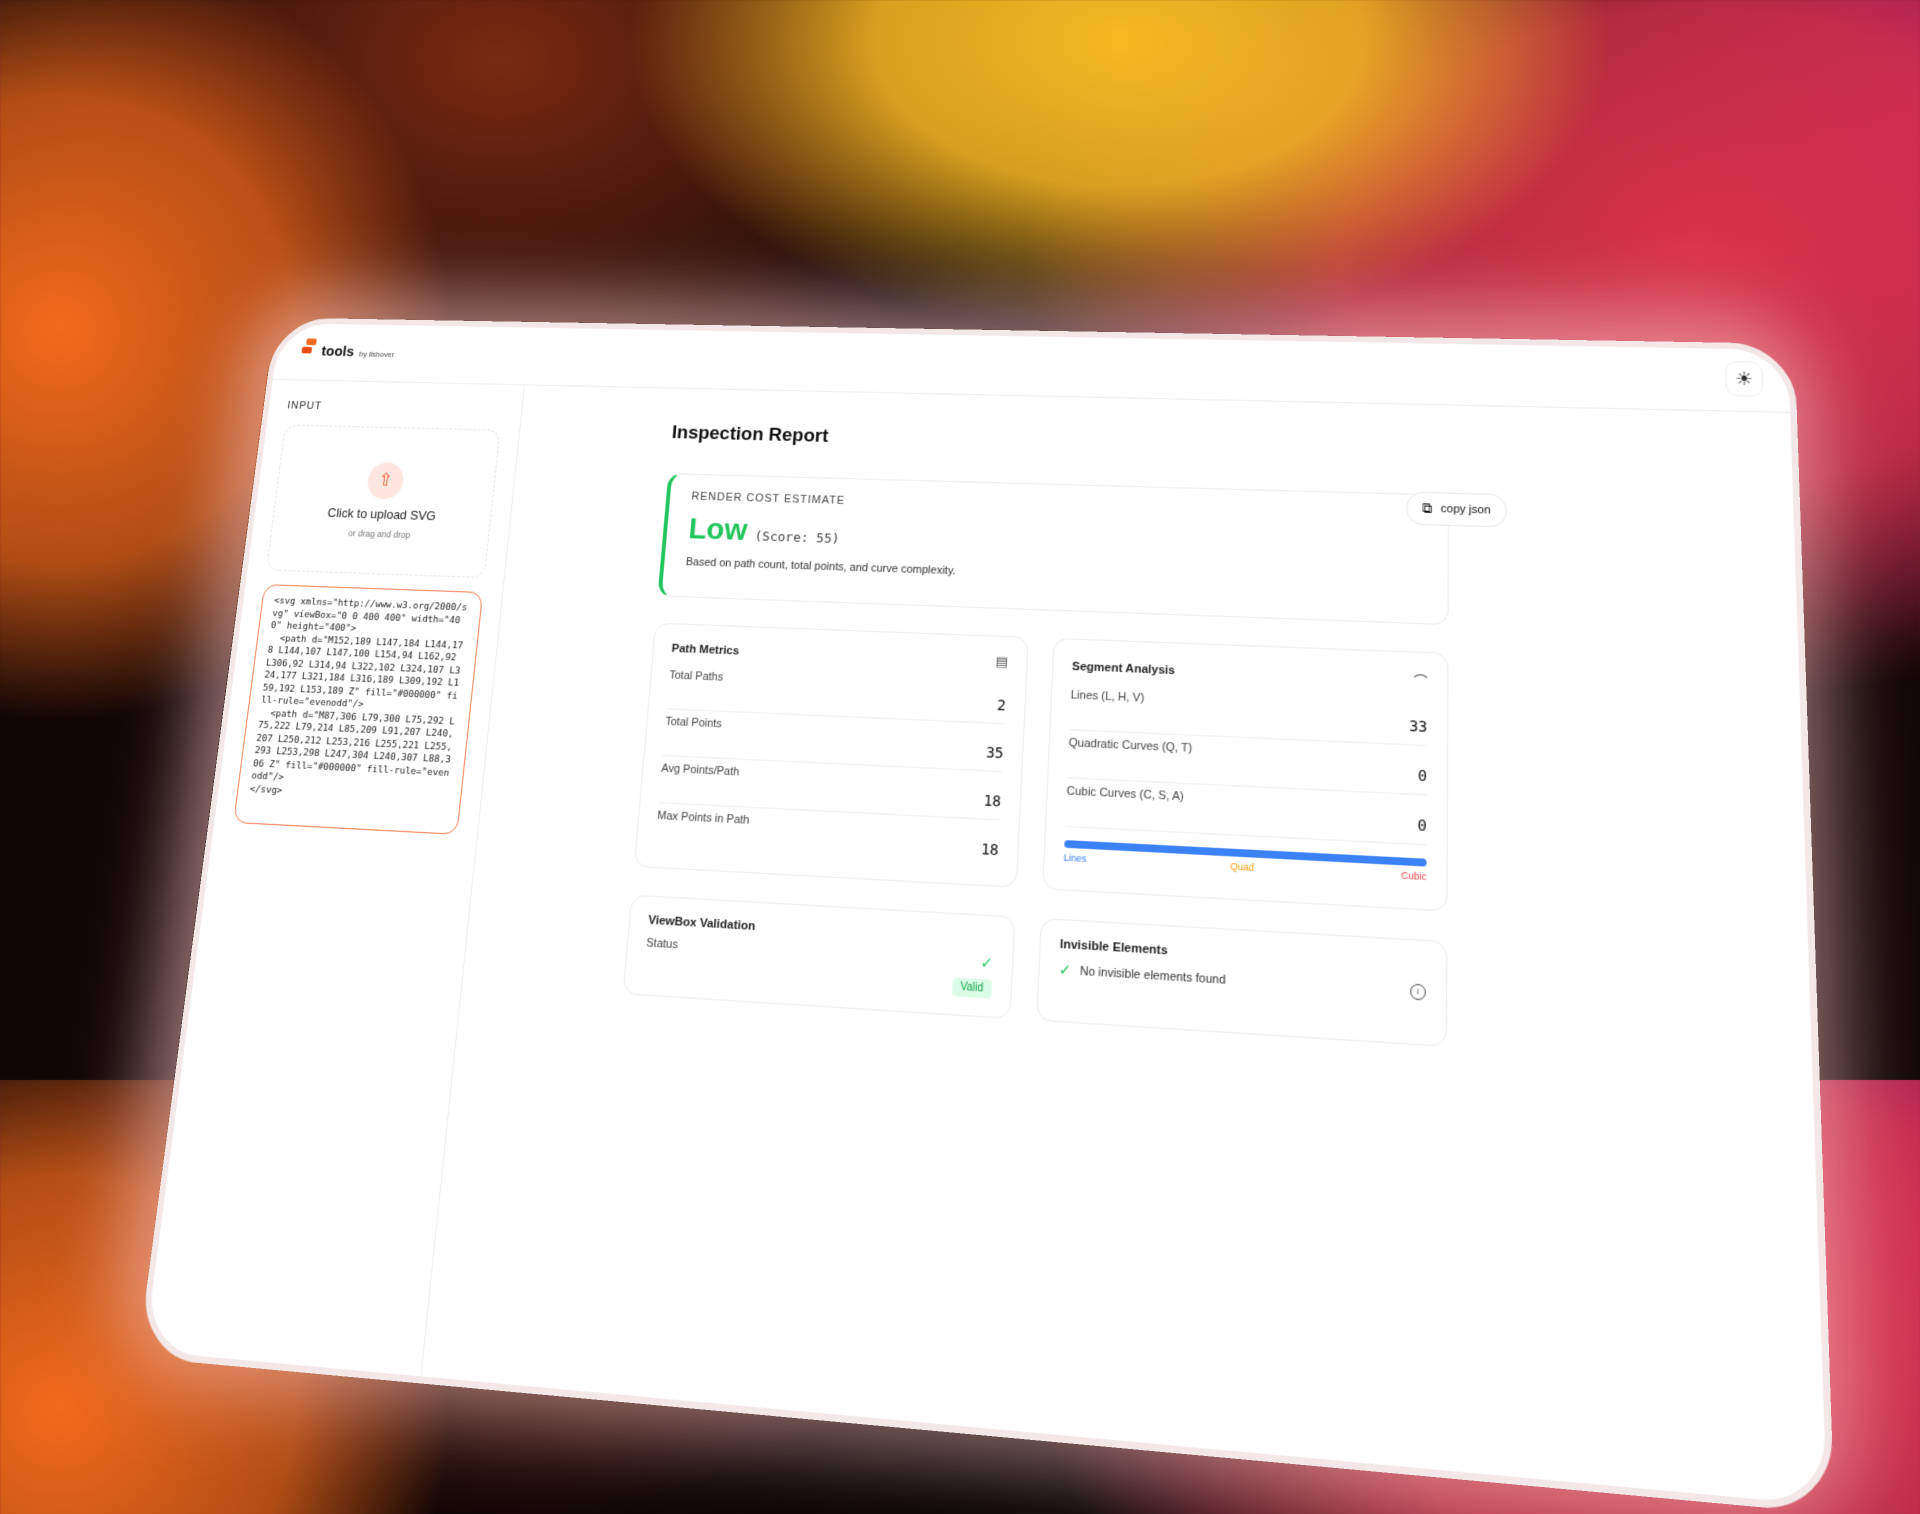 The height and width of the screenshot is (1514, 1920). I want to click on sun-icon: ☀, so click(1744, 378).